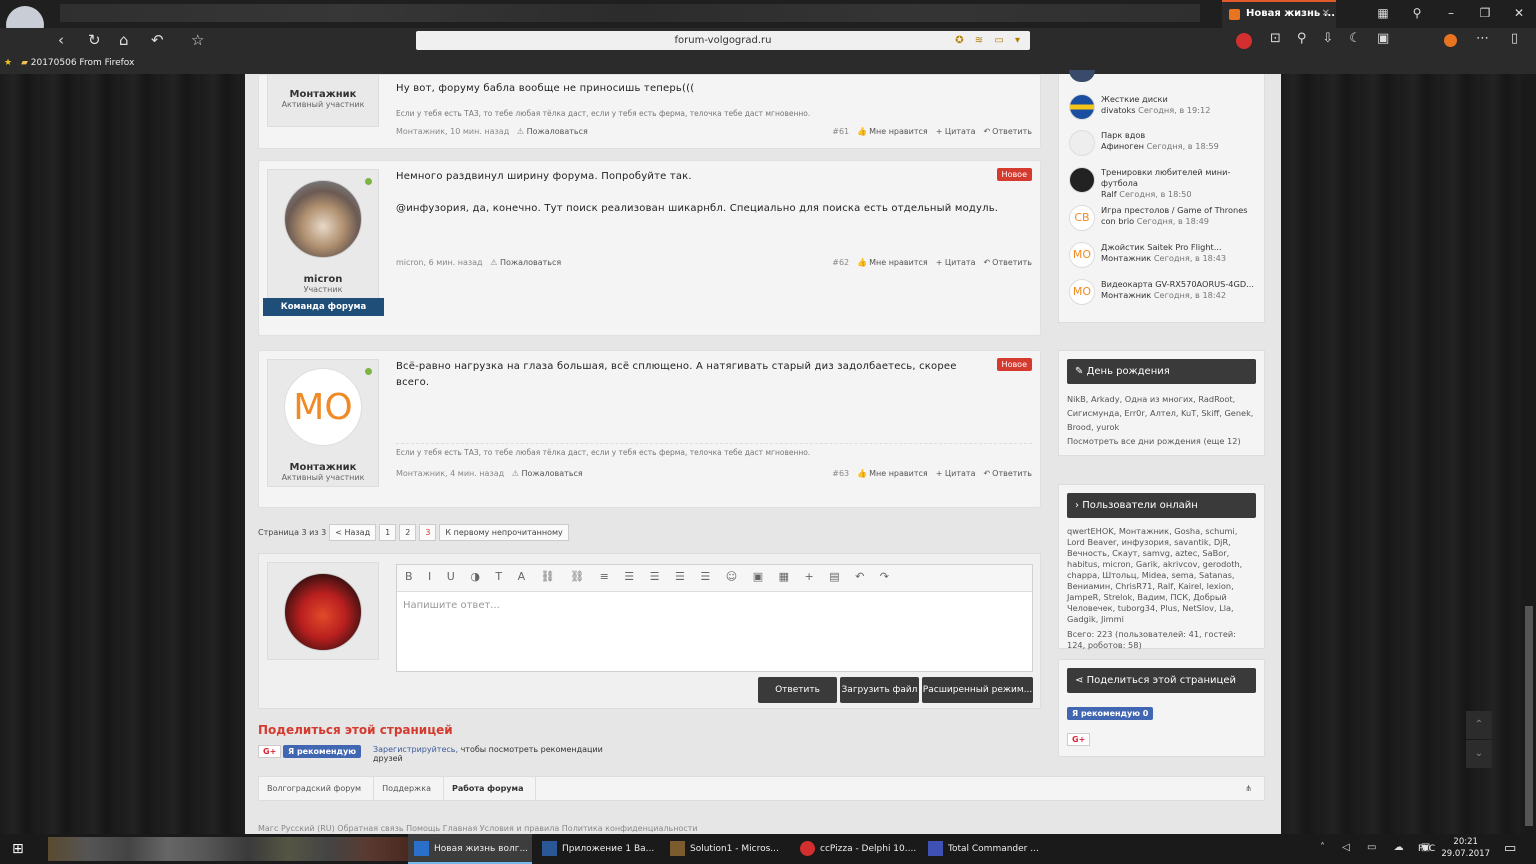 The height and width of the screenshot is (864, 1536). Describe the element at coordinates (840, 473) in the screenshot. I see `post-number: #63` at that location.